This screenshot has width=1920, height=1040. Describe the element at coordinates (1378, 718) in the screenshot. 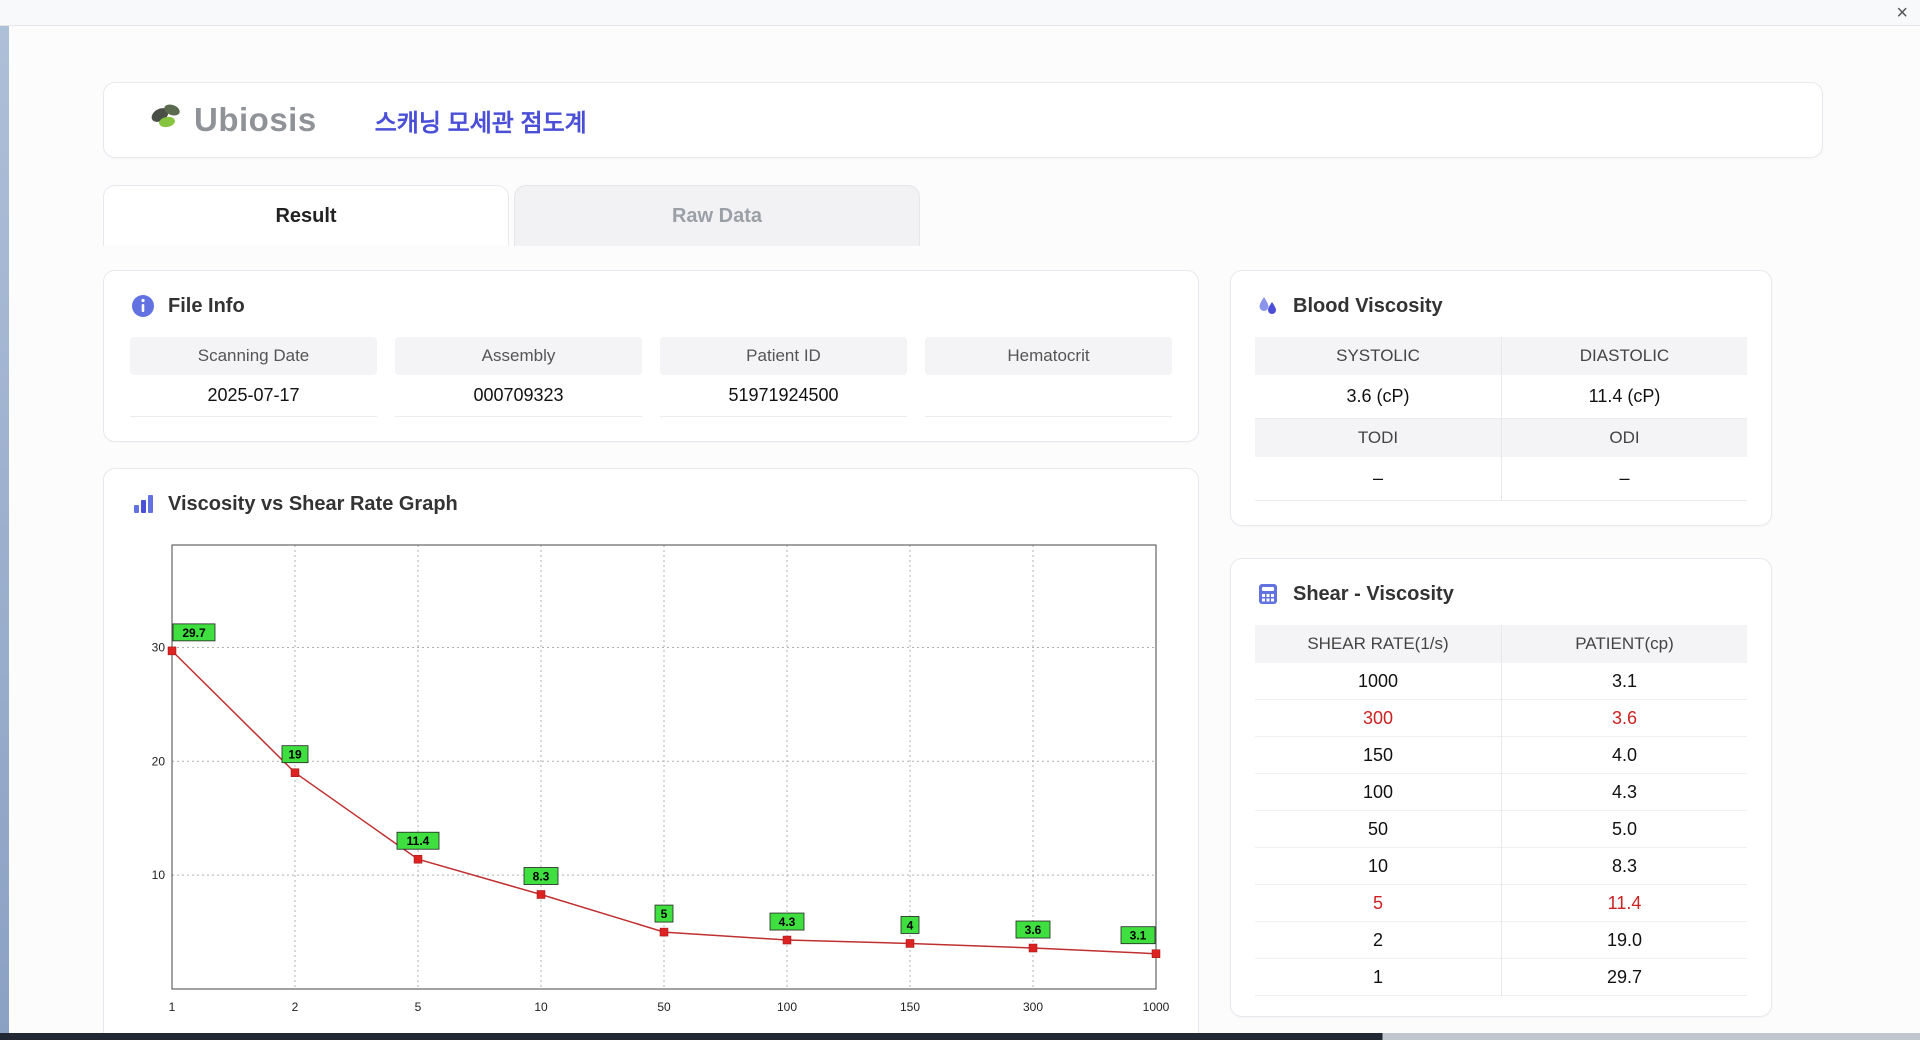

I see `table-cell-rate: 300` at that location.